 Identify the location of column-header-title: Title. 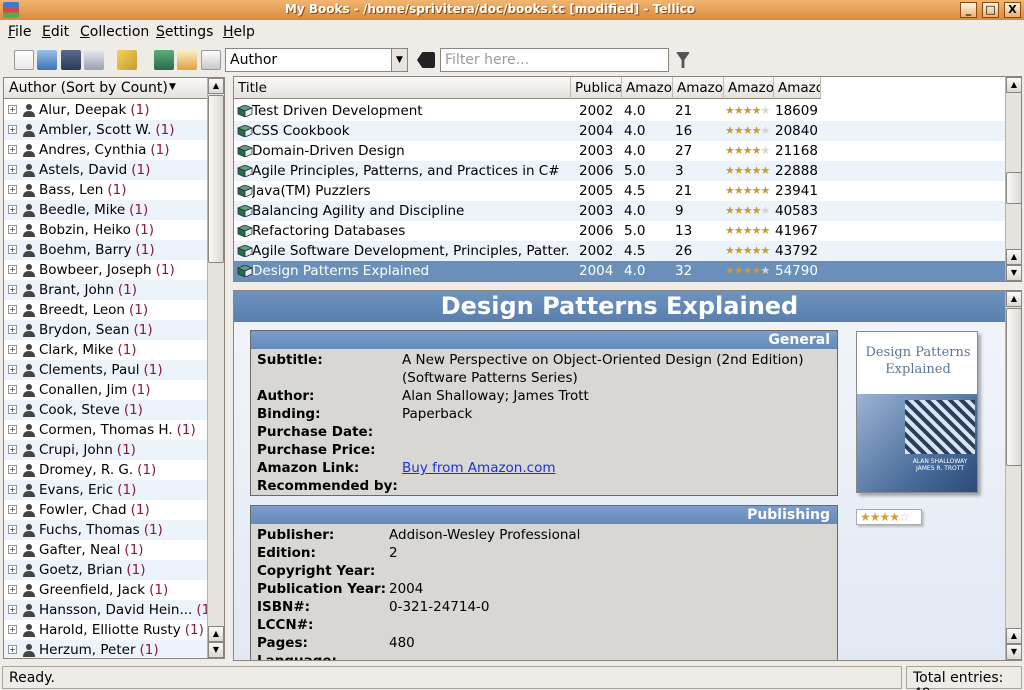
(402, 88).